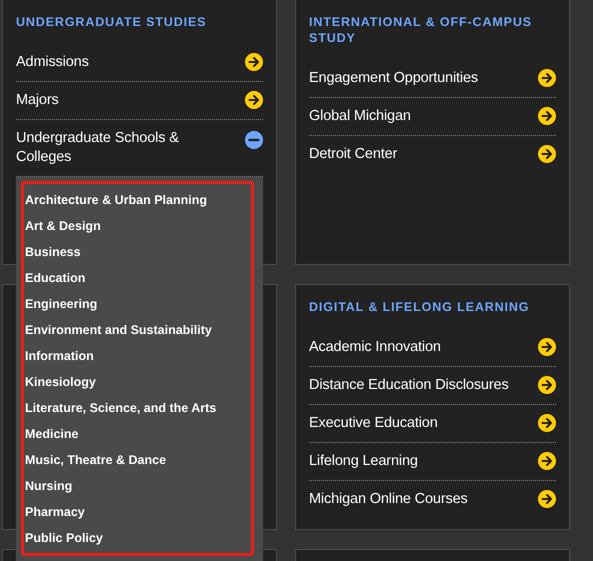  I want to click on menu-link: Distance Education Disclosures, so click(432, 385).